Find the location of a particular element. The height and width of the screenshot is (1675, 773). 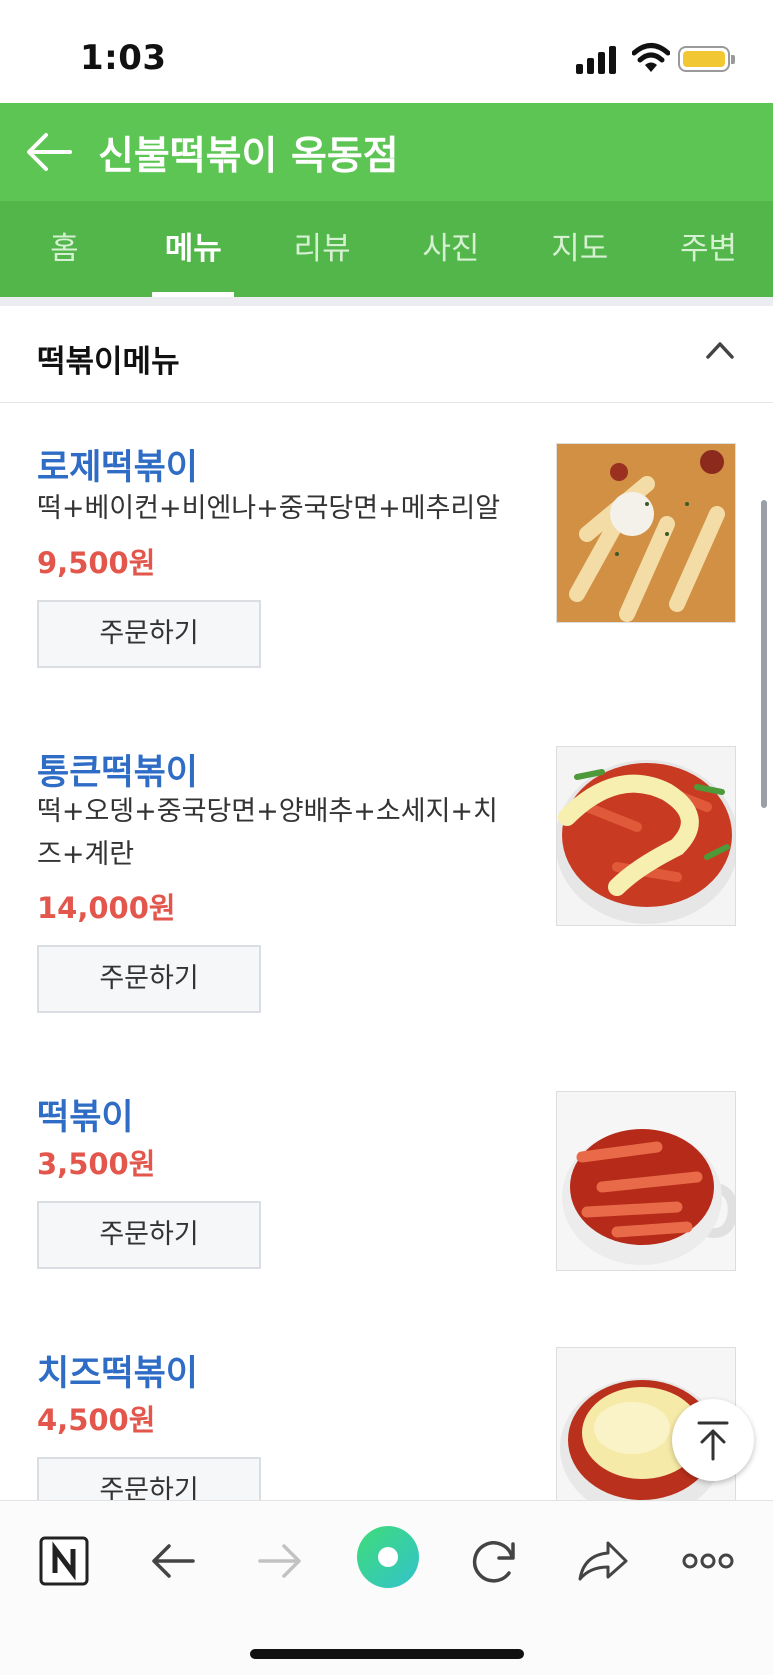

section-title: 떡볶이메뉴 is located at coordinates (108, 362).